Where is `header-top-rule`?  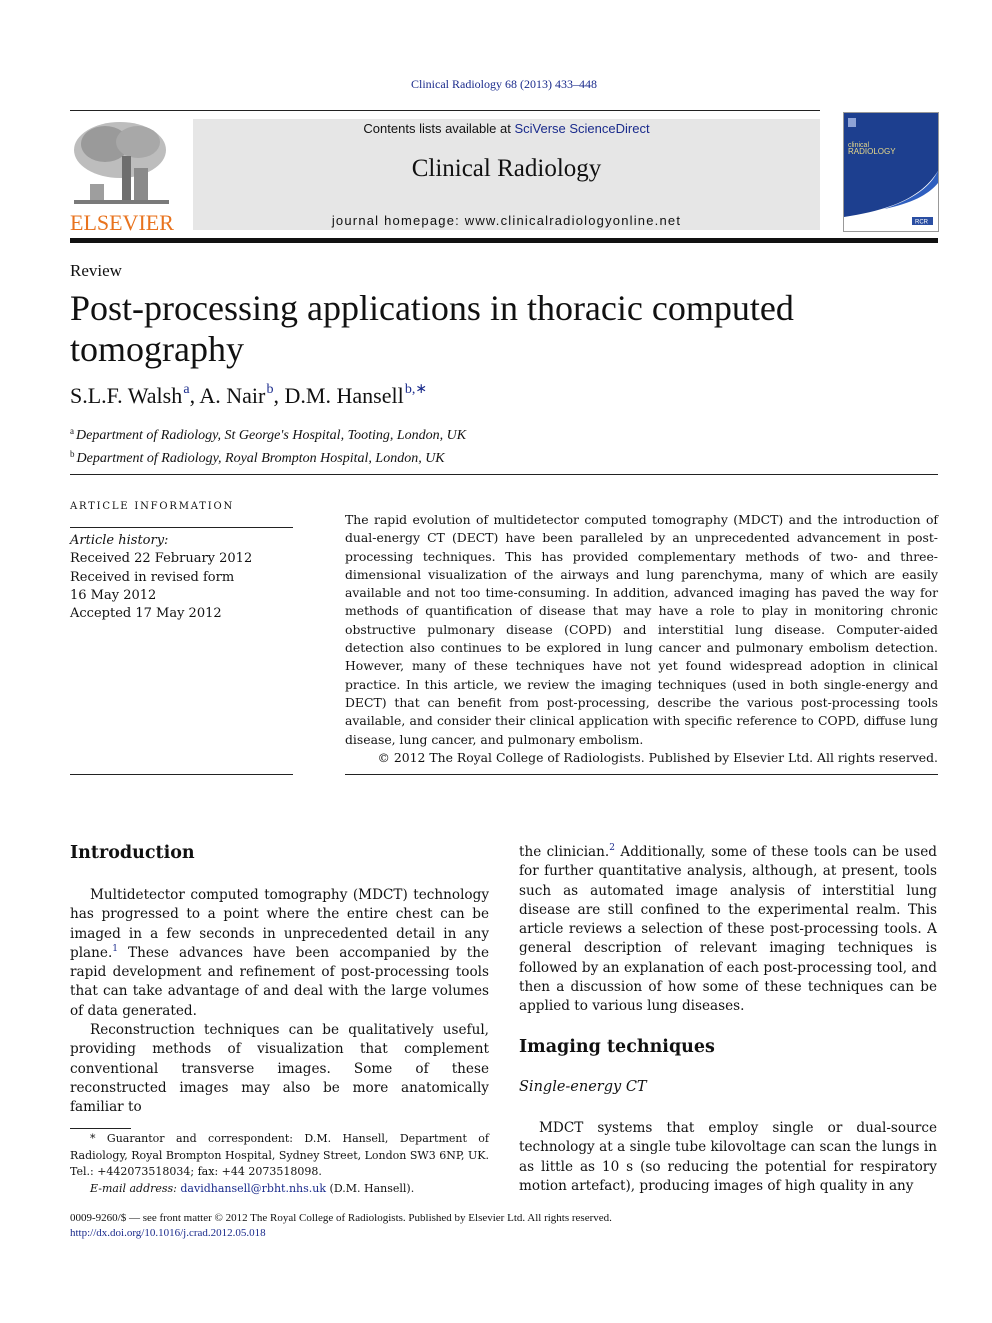 header-top-rule is located at coordinates (445, 110).